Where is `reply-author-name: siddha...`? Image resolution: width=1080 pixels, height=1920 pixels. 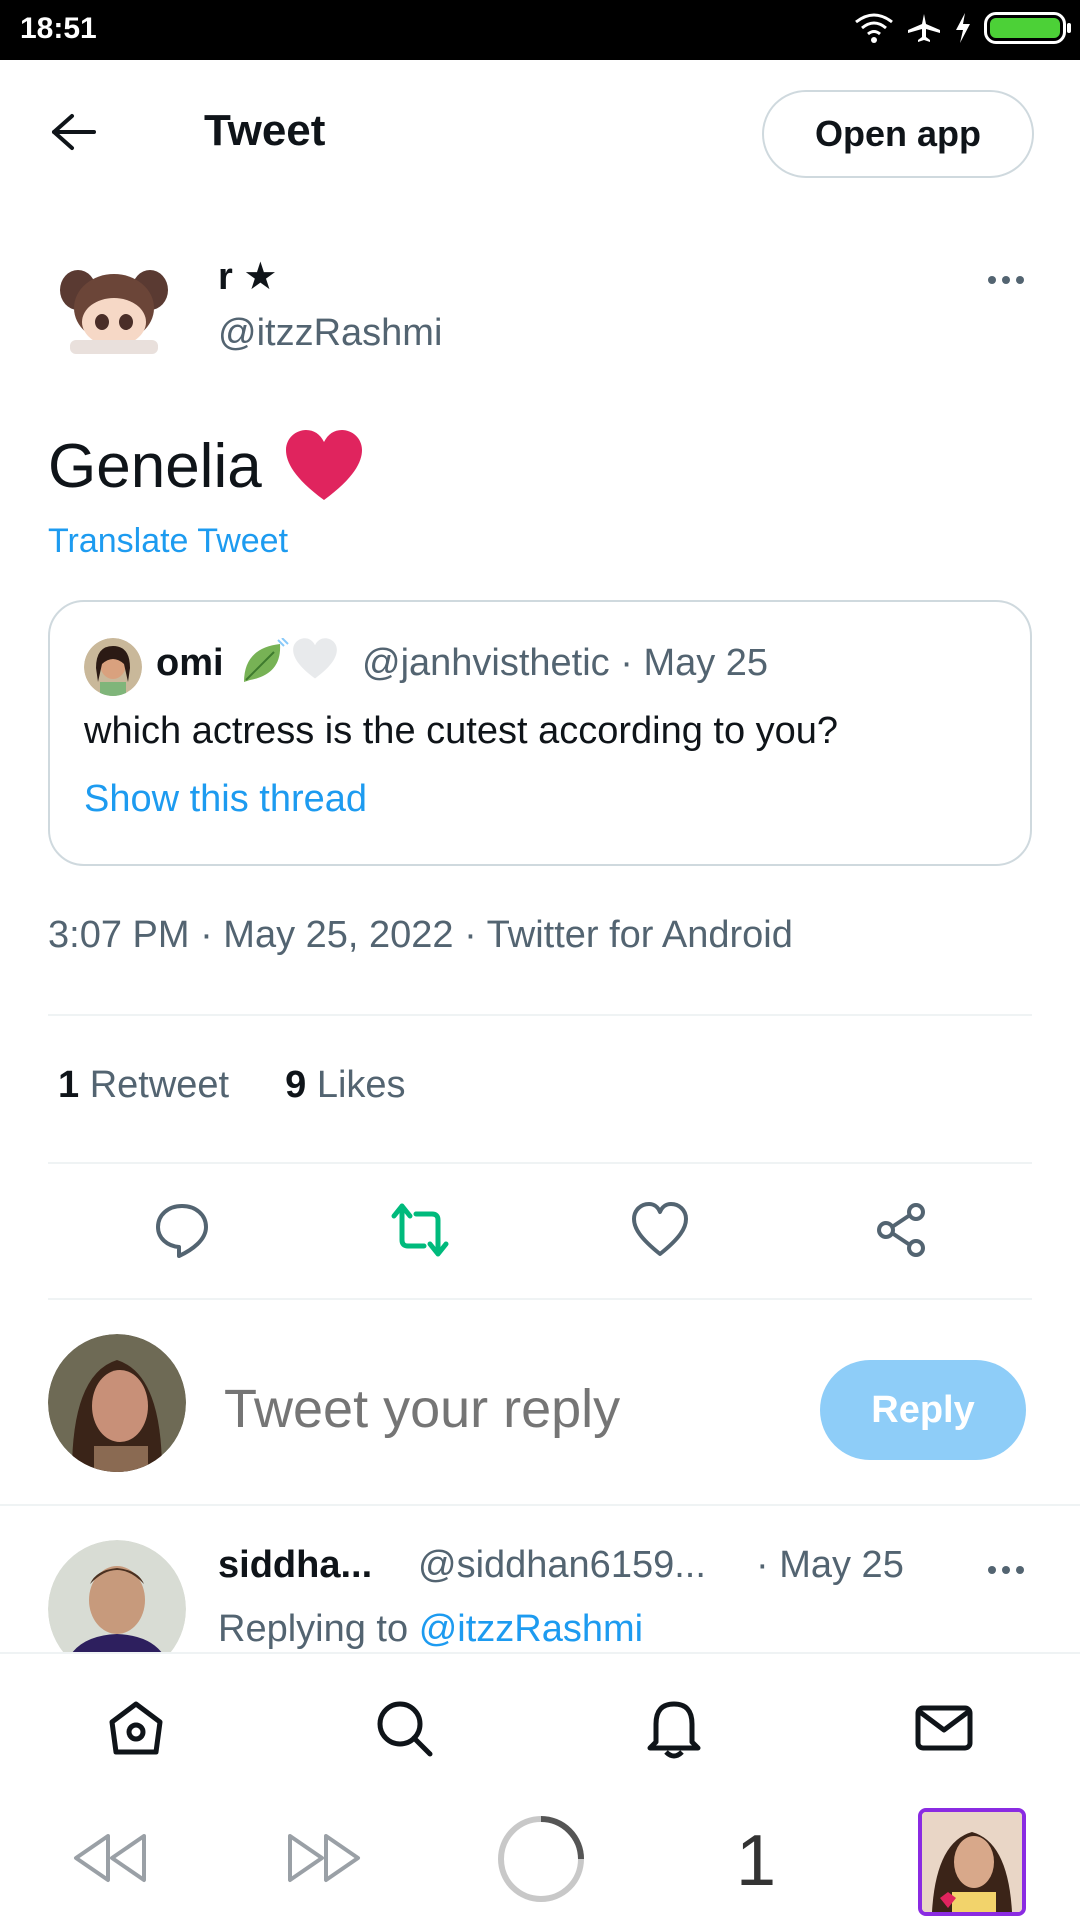 reply-author-name: siddha... is located at coordinates (295, 1565).